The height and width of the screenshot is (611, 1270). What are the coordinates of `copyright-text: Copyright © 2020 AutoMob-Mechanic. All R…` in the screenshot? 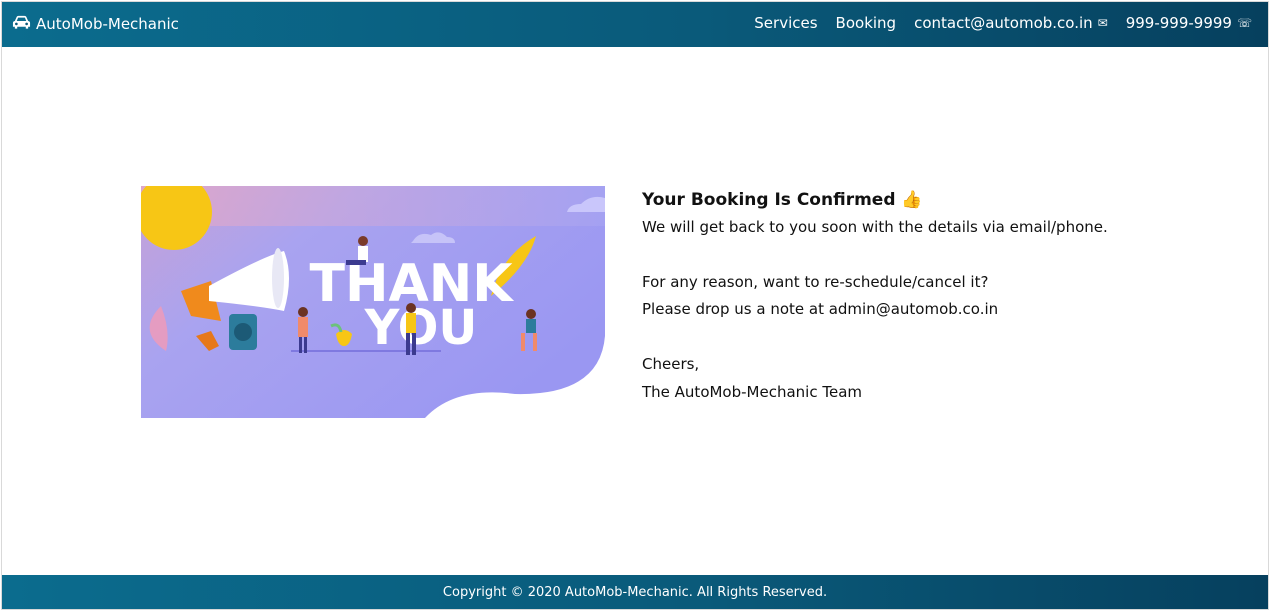 It's located at (635, 592).